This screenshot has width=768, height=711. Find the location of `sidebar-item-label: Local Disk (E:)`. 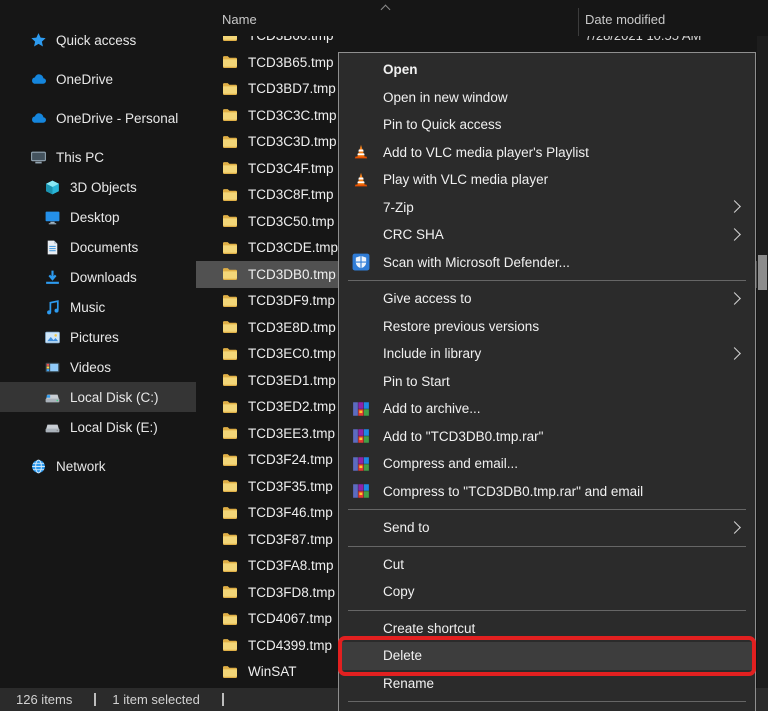

sidebar-item-label: Local Disk (E:) is located at coordinates (114, 427).